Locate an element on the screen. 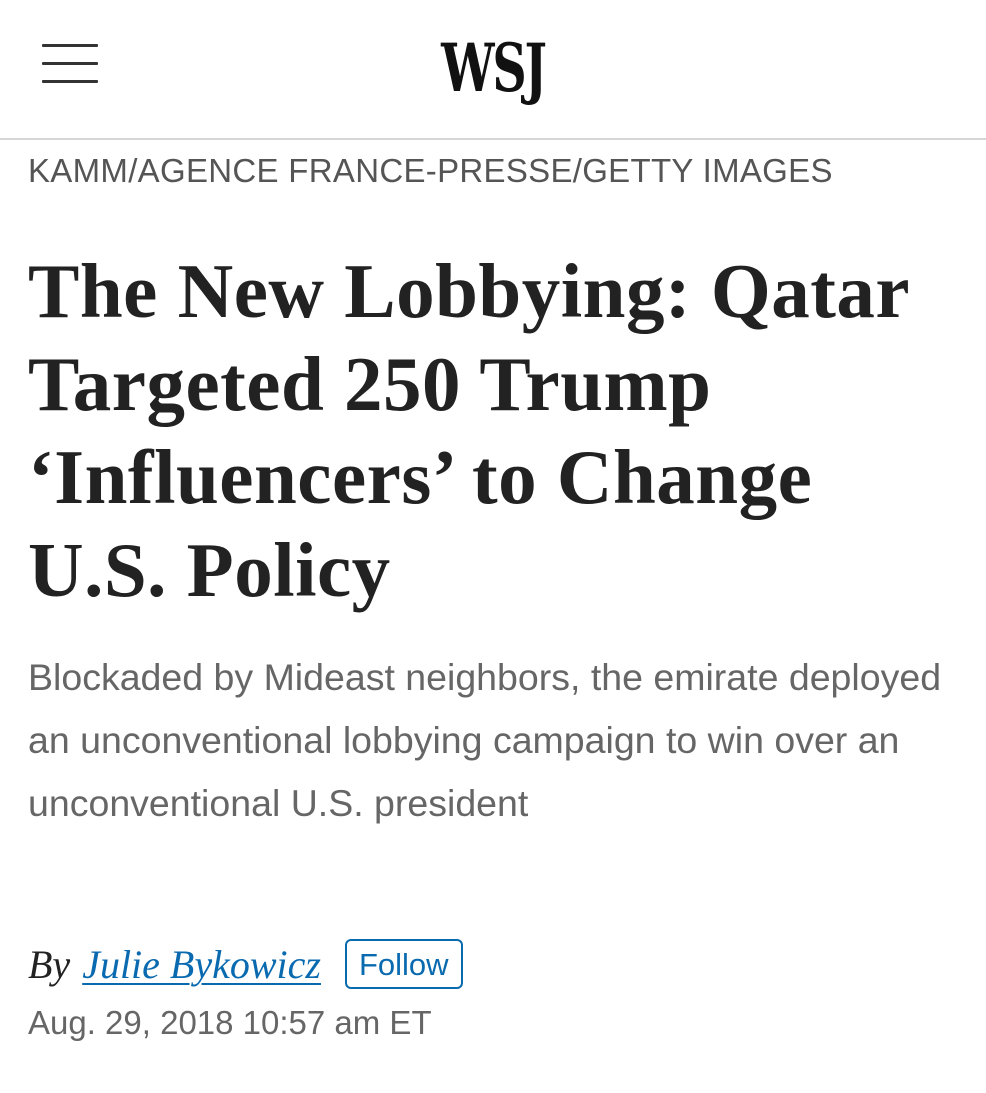  wsj-logo: WSJ is located at coordinates (493, 68).